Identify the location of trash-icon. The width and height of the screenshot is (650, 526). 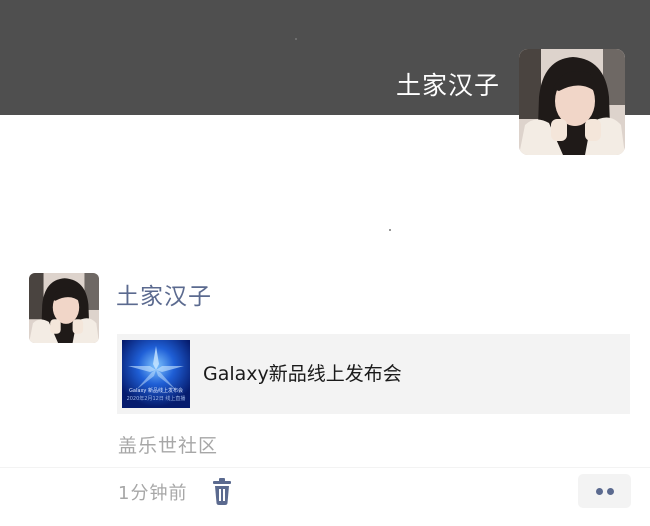
(222, 491).